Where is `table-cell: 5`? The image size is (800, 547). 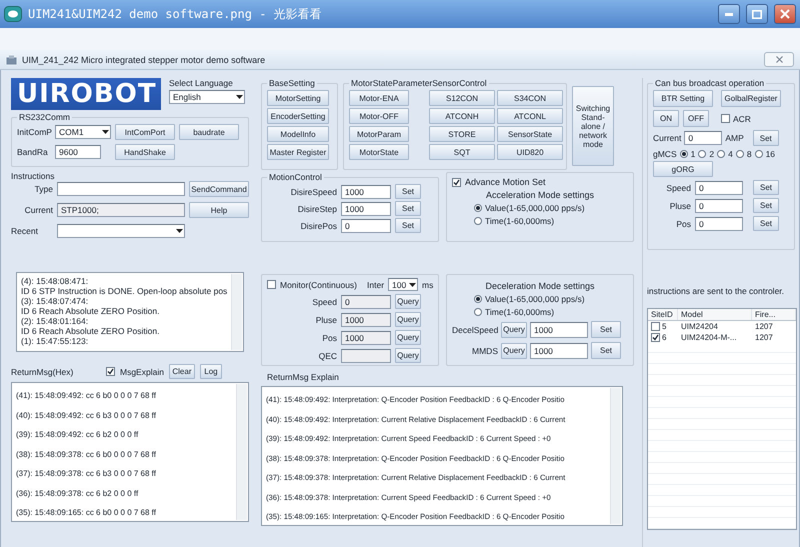
table-cell: 5 is located at coordinates (664, 326).